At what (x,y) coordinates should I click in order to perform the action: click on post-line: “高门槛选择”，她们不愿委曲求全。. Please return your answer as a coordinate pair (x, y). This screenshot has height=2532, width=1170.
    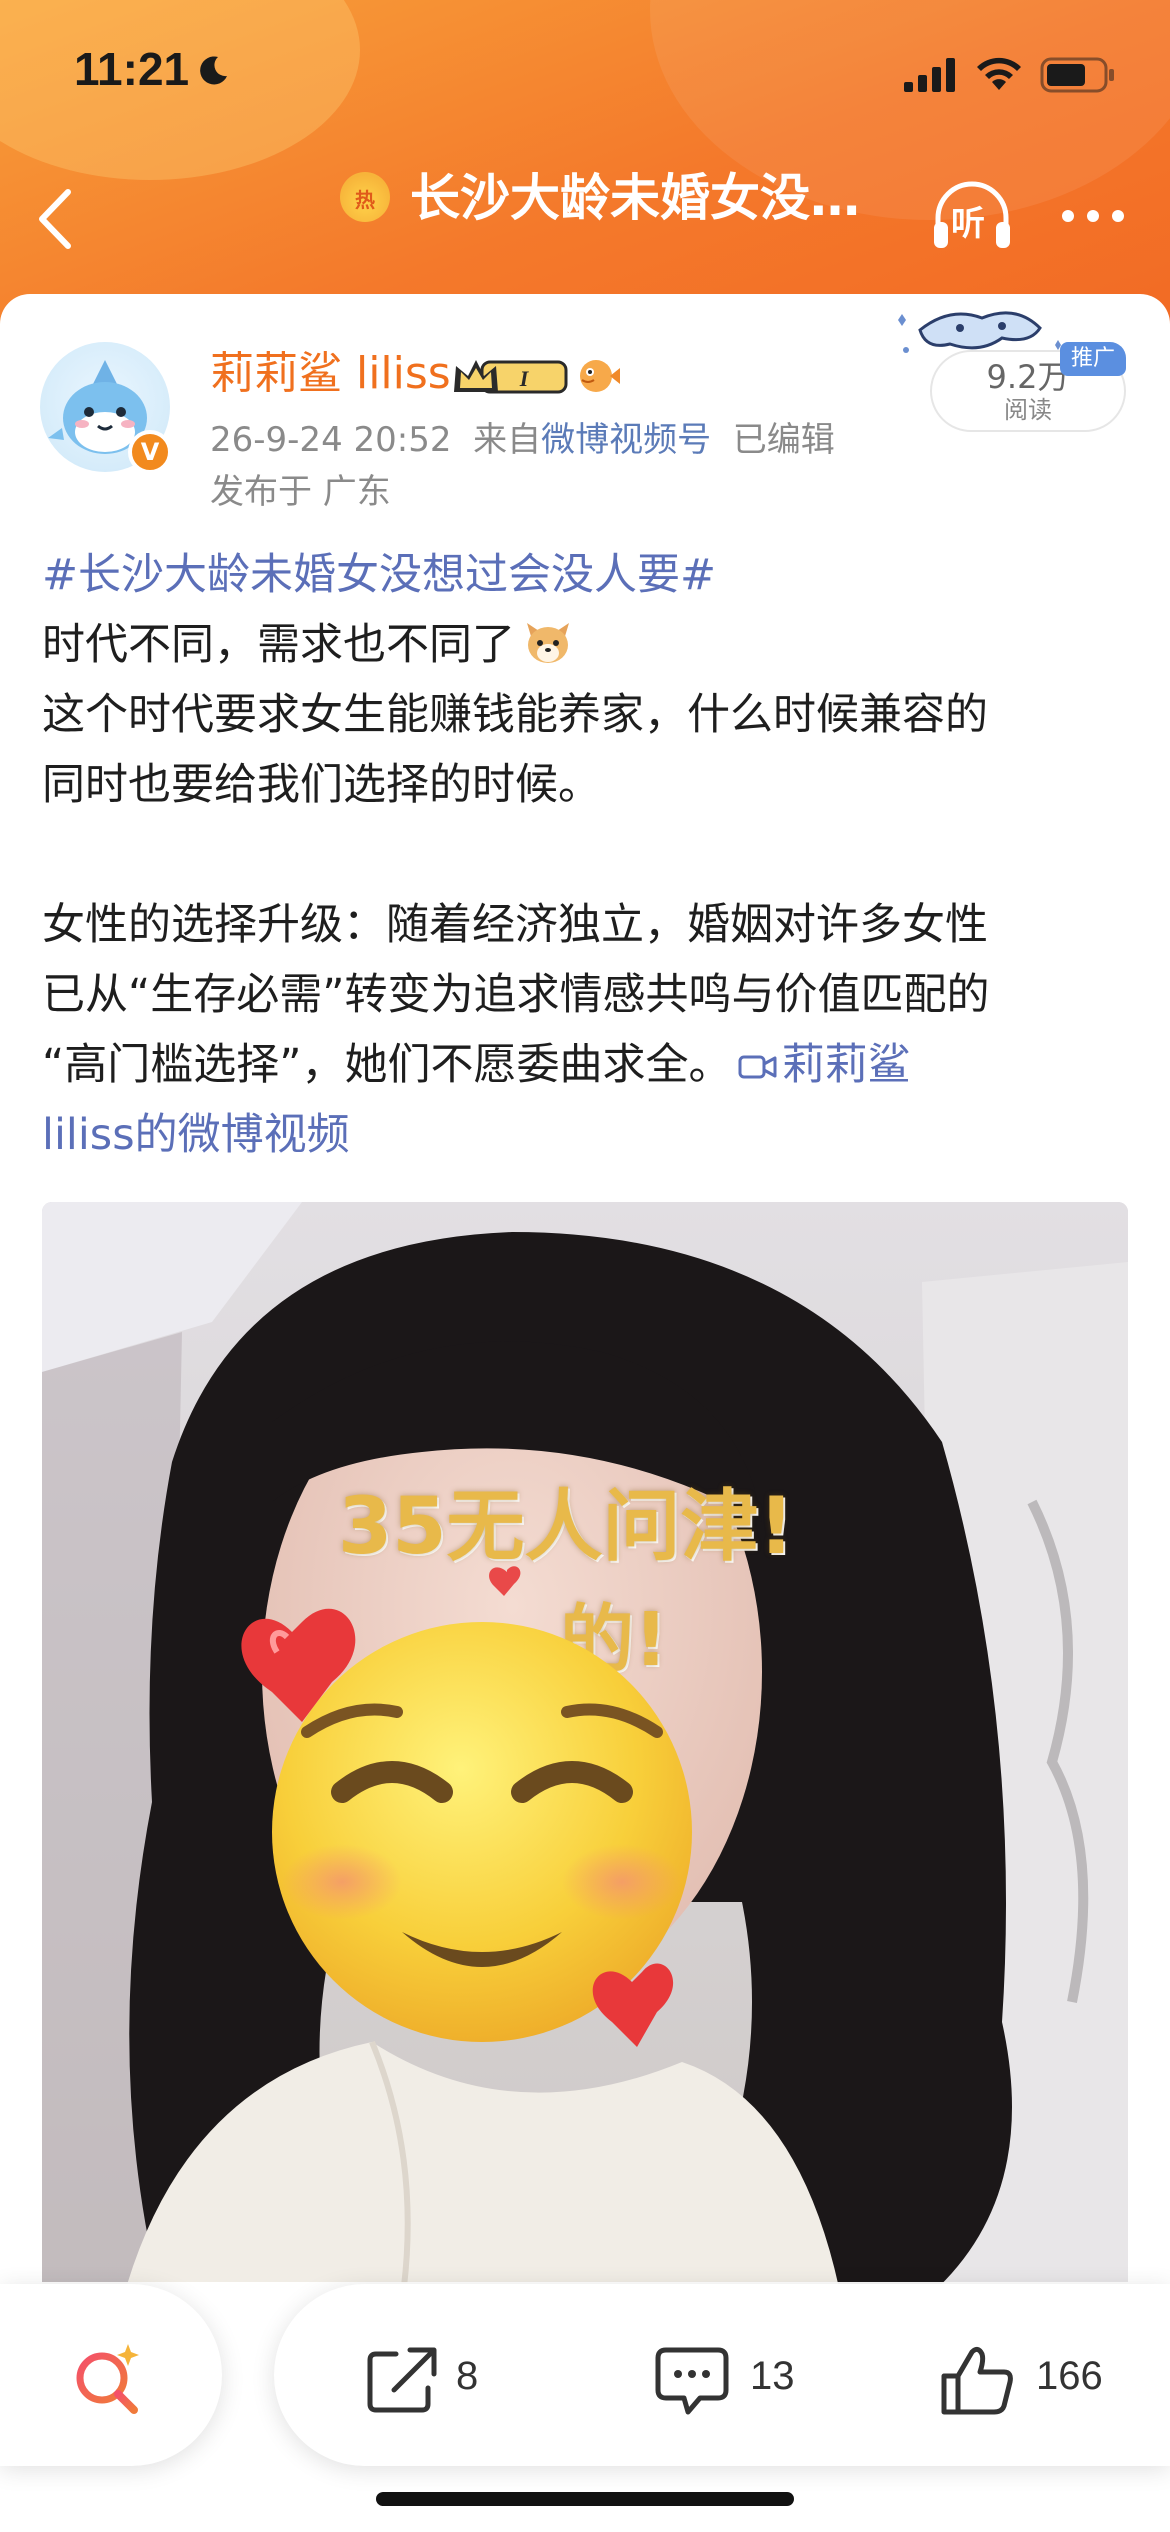
    Looking at the image, I should click on (387, 1065).